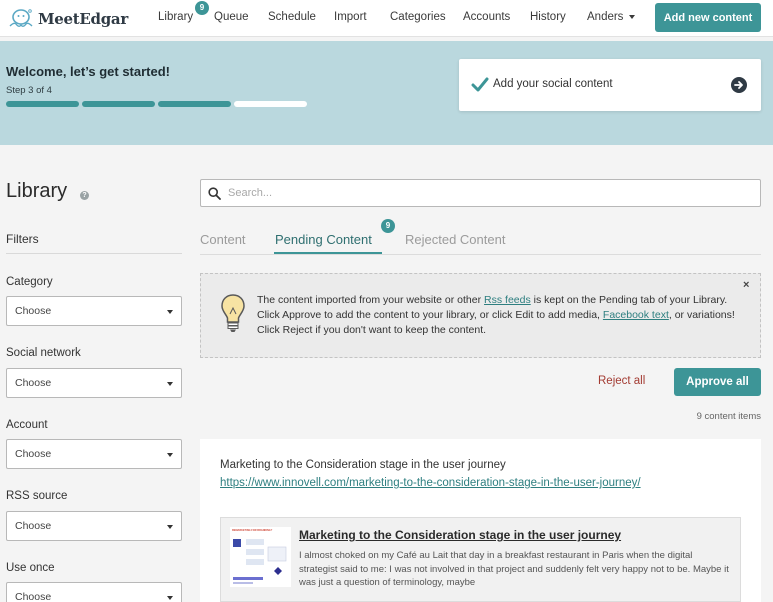 The width and height of the screenshot is (773, 602). I want to click on search-box, so click(480, 193).